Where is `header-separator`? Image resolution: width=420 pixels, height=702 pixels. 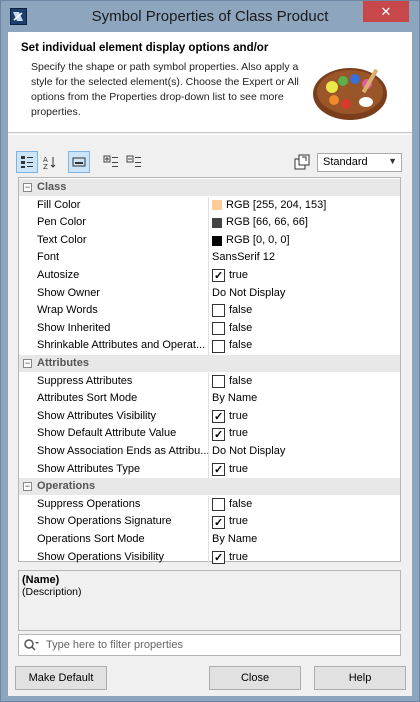 header-separator is located at coordinates (210, 134).